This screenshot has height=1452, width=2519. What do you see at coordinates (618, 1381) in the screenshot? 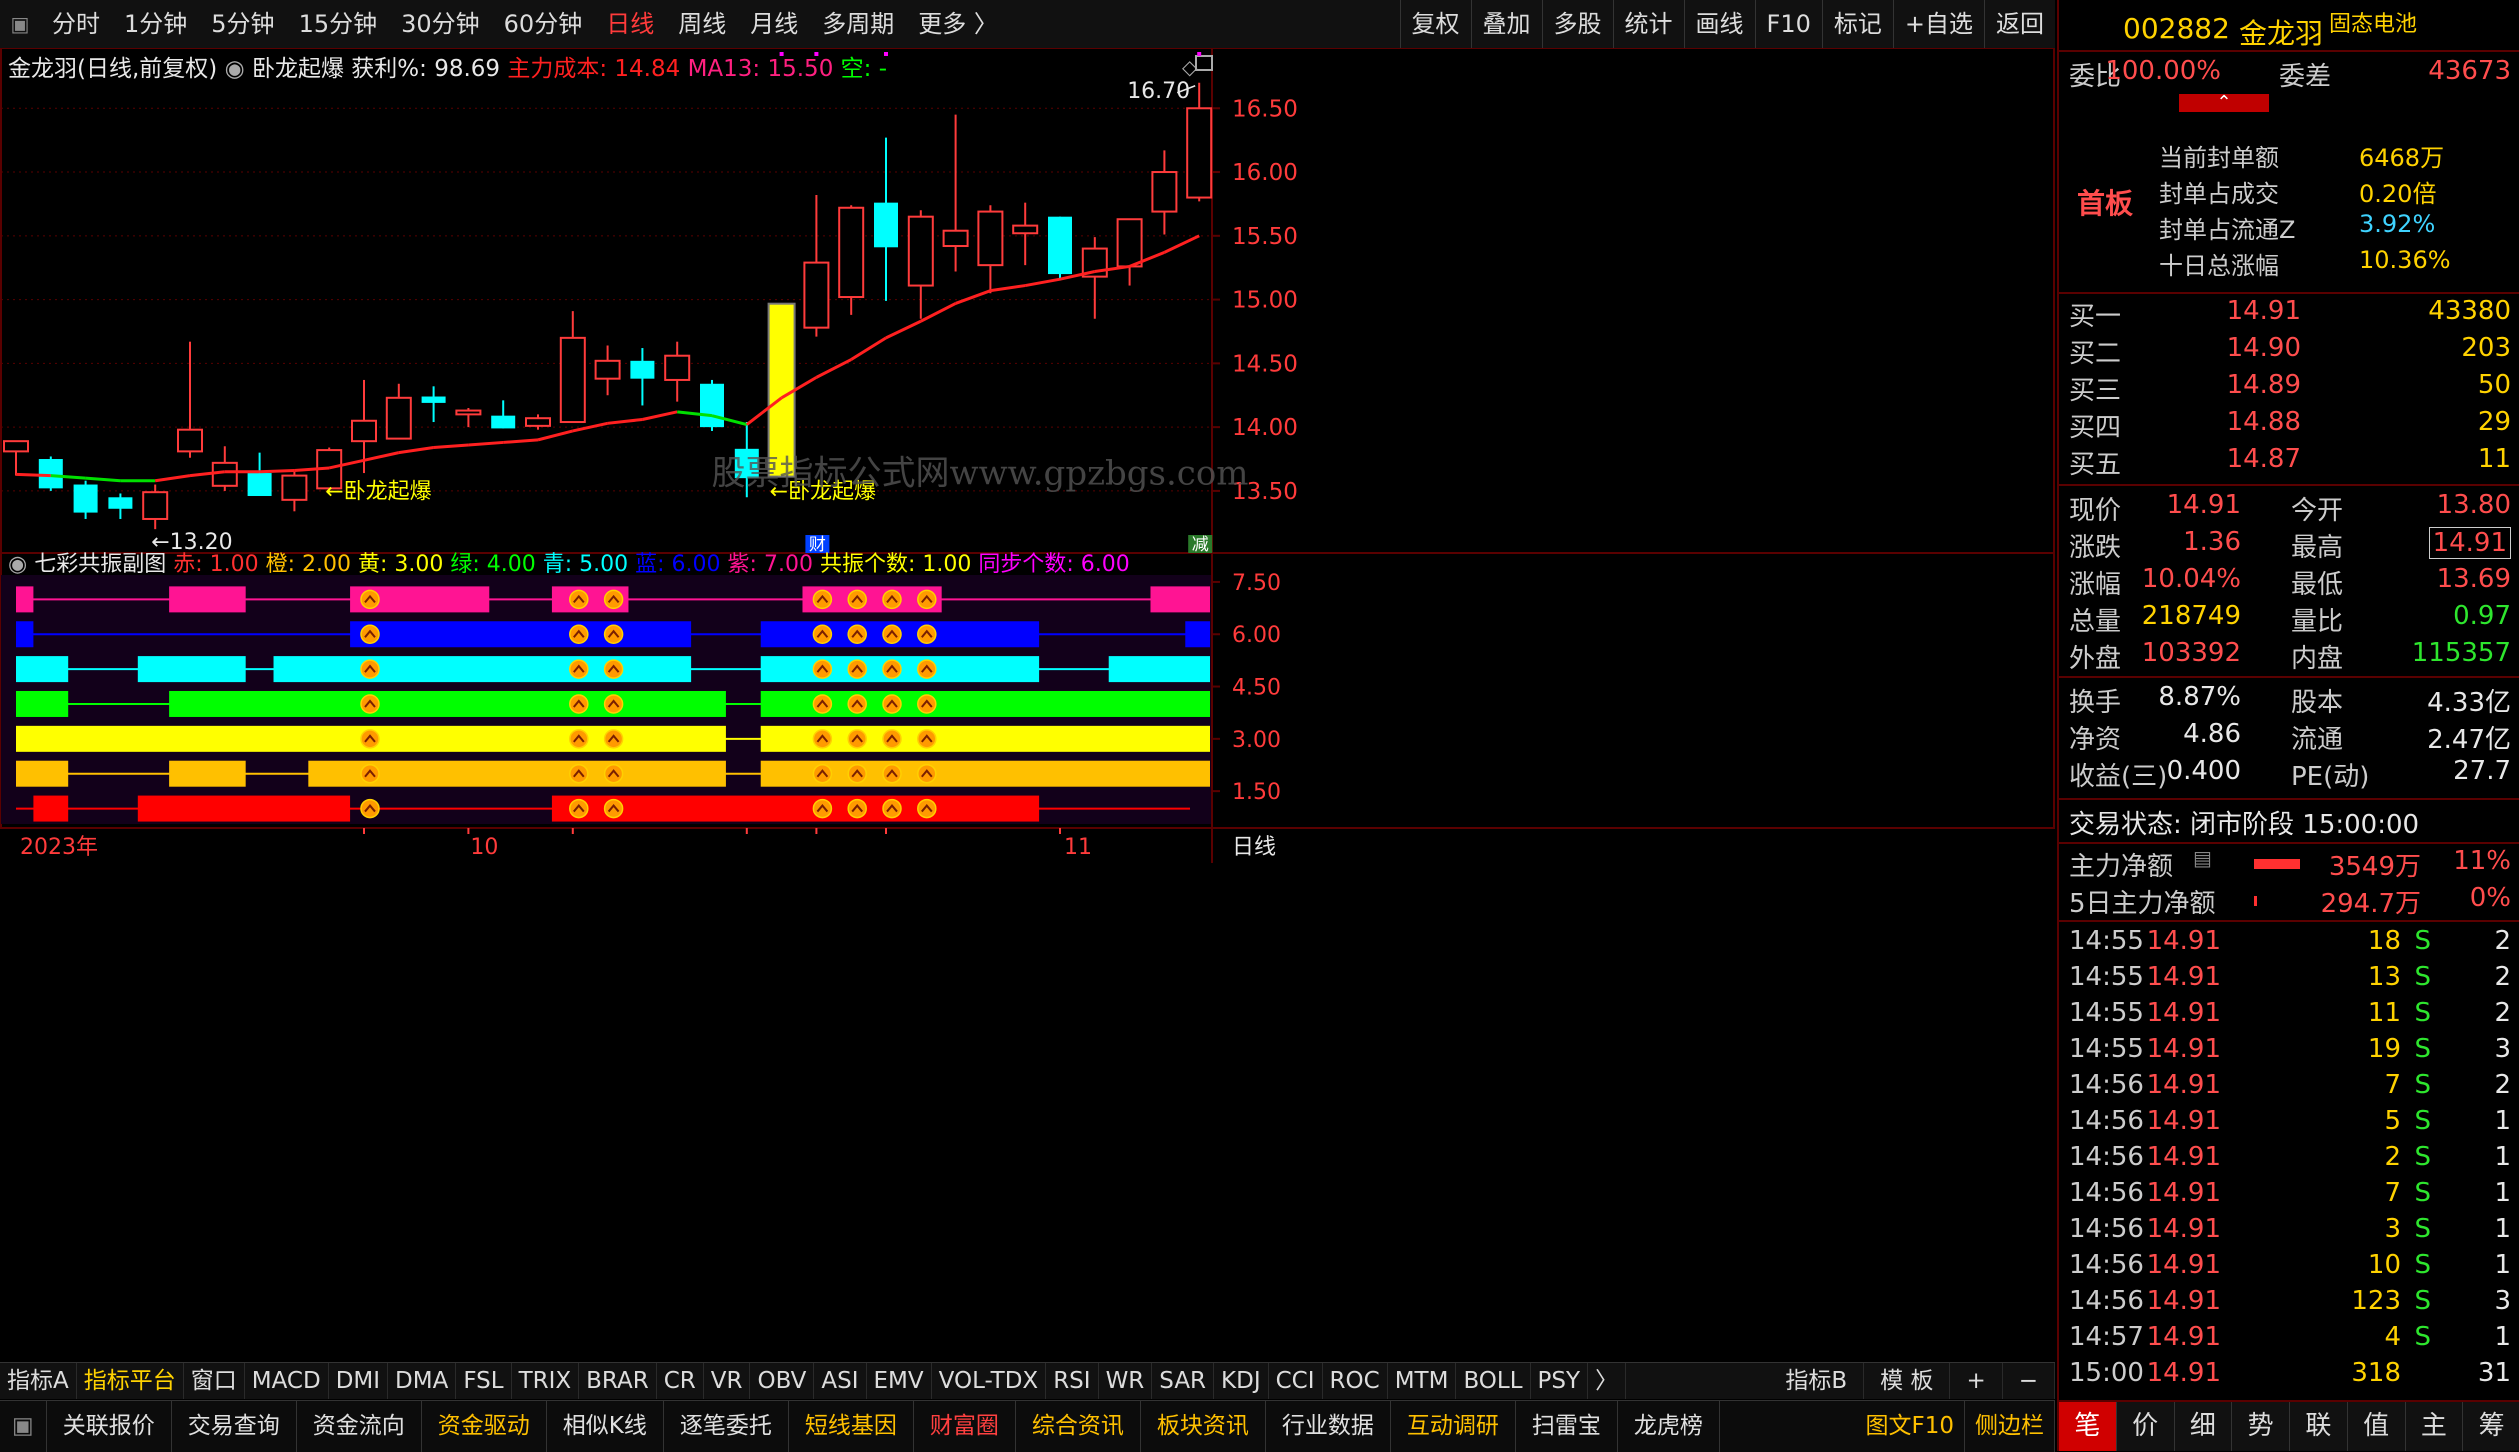
I see `indicator-tab: BRAR` at bounding box center [618, 1381].